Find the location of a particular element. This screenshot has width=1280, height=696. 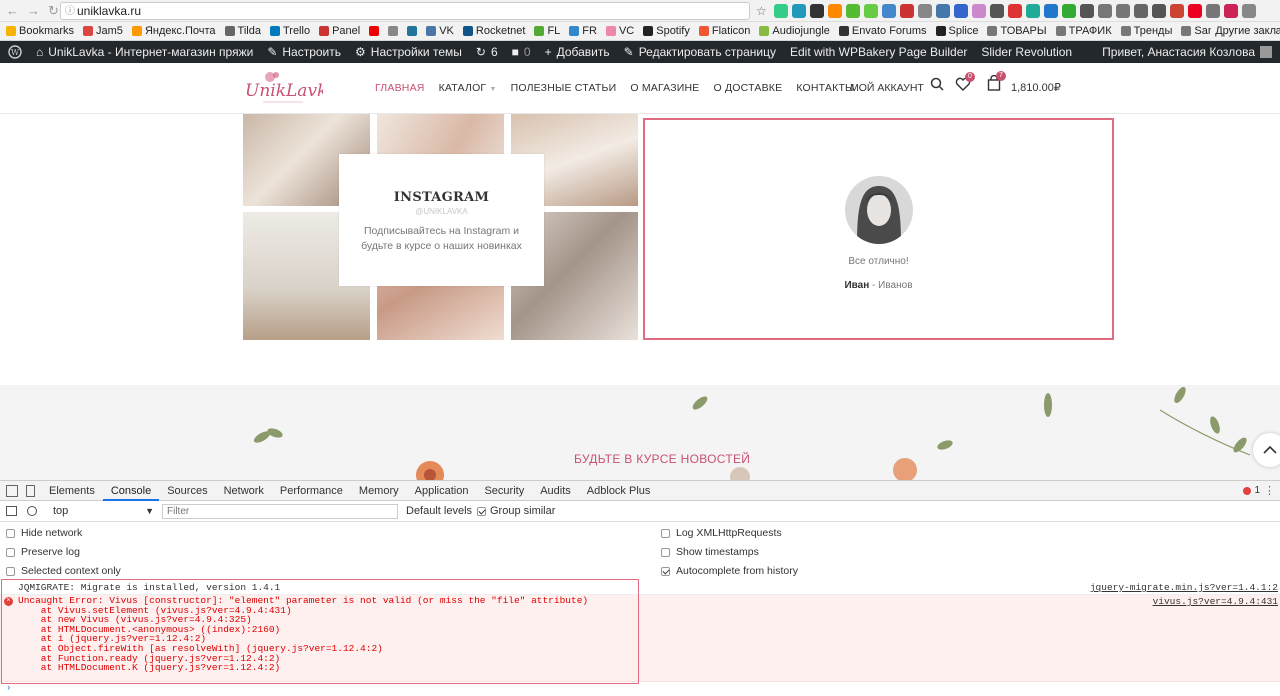

admin-add-new-link: + Добавить is located at coordinates (577, 52).